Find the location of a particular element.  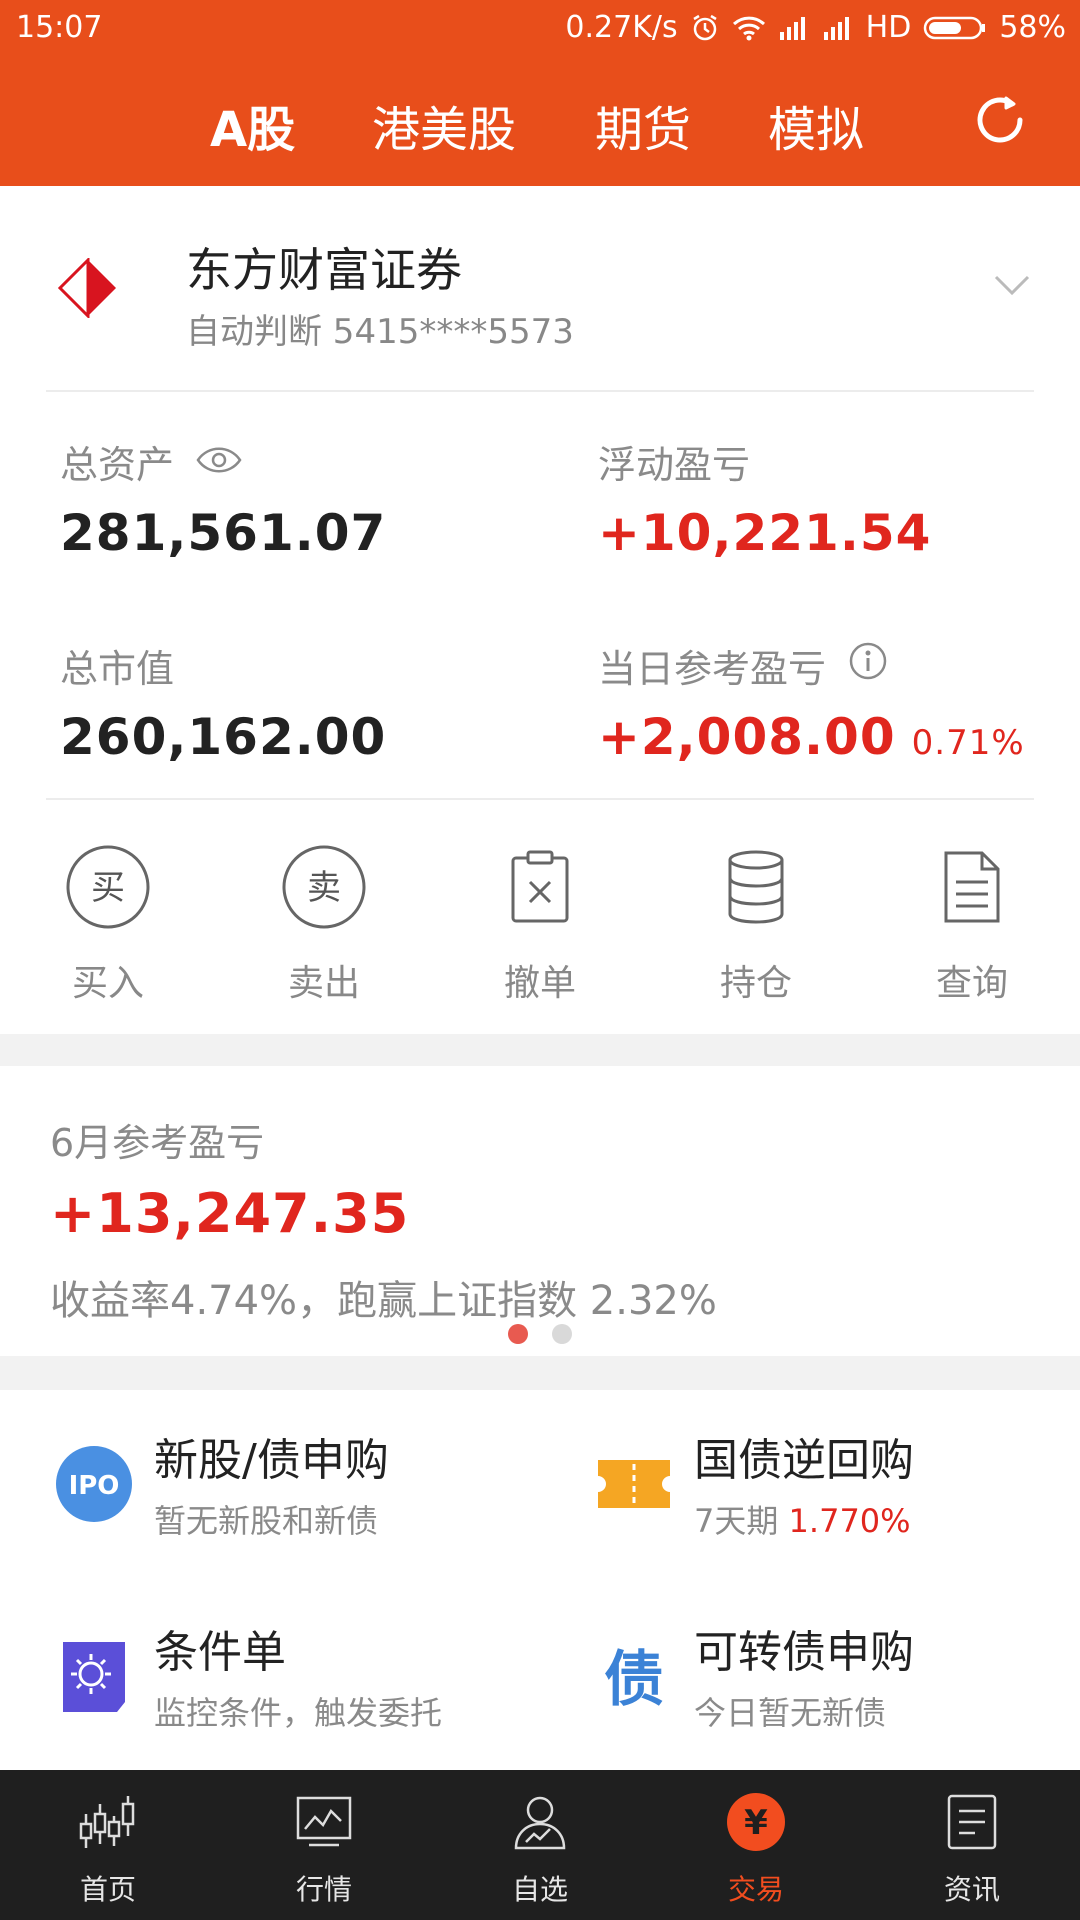

total-assets-label: 总资产 is located at coordinates (117, 465).